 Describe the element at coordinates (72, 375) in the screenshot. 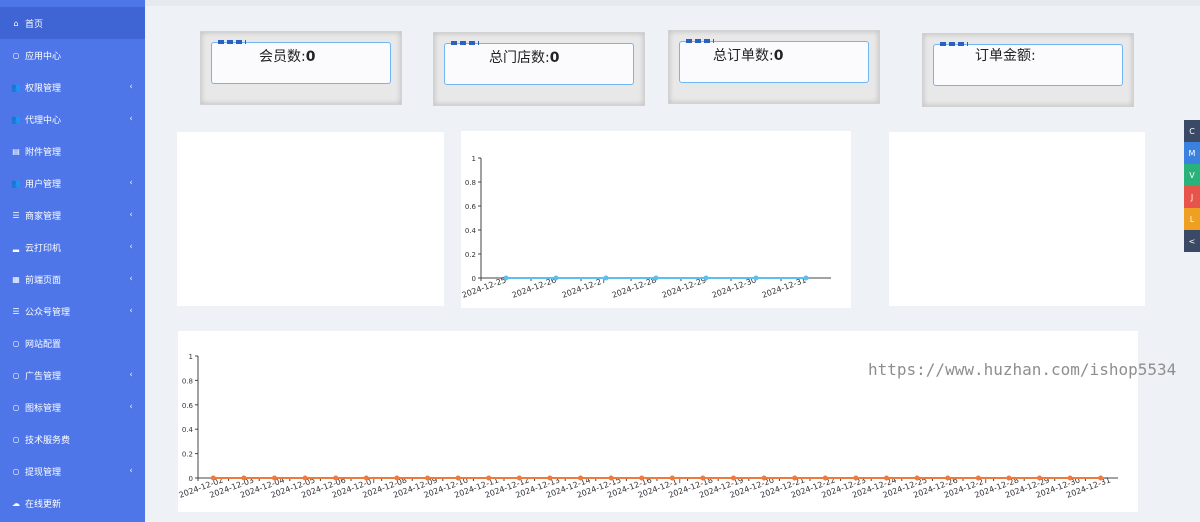

I see `sidebar-item: ○ 广告管理 ‹` at that location.